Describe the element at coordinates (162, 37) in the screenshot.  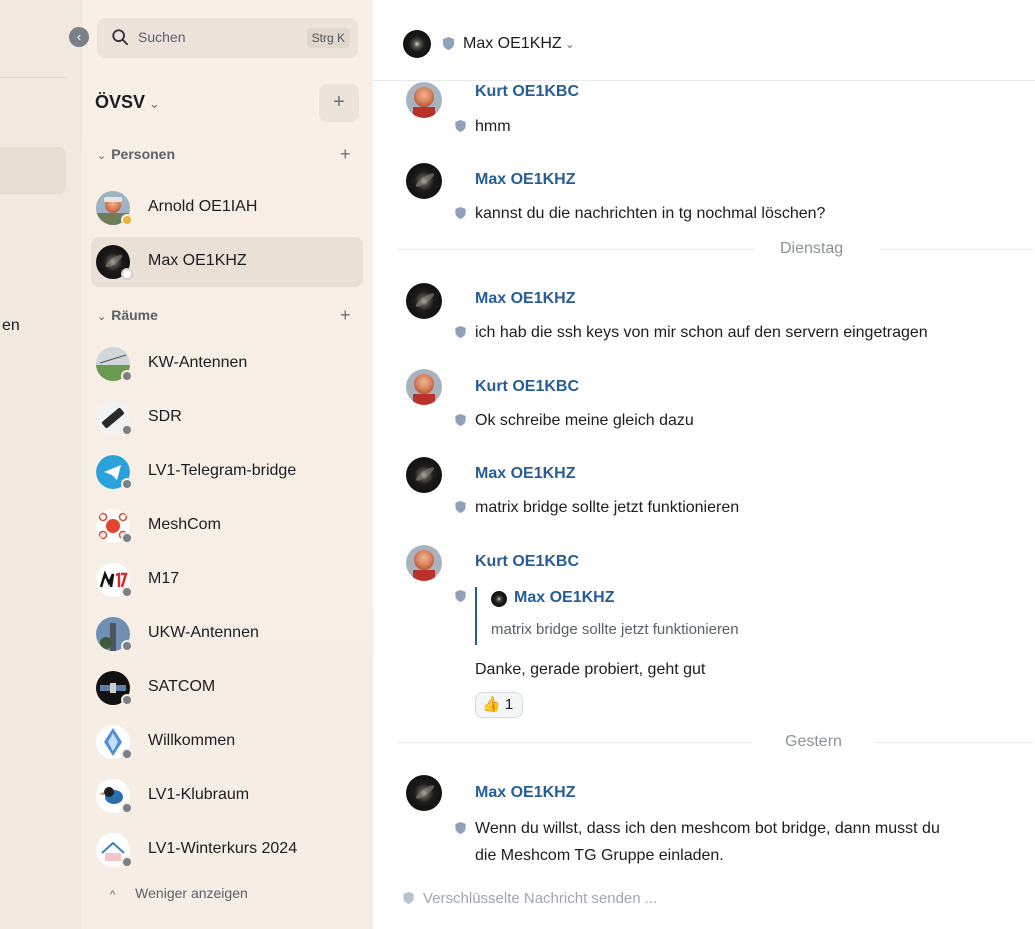
I see `search-placeholder: Suchen` at that location.